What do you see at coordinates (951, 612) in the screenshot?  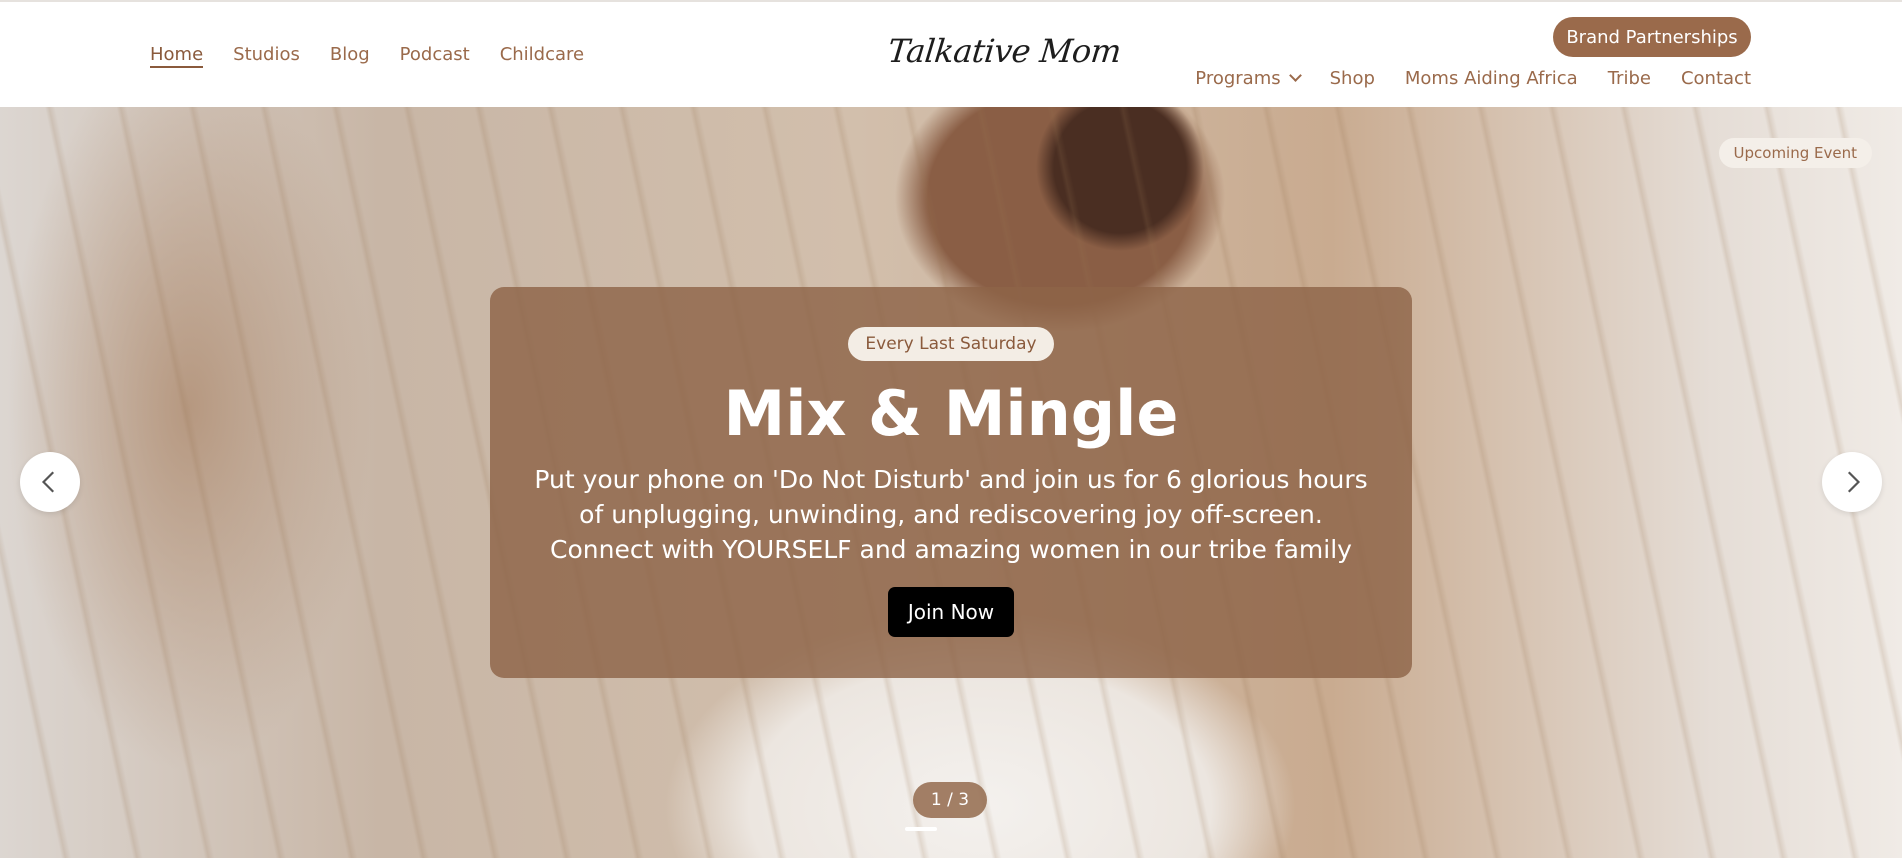 I see `join-now-button: Join Now` at bounding box center [951, 612].